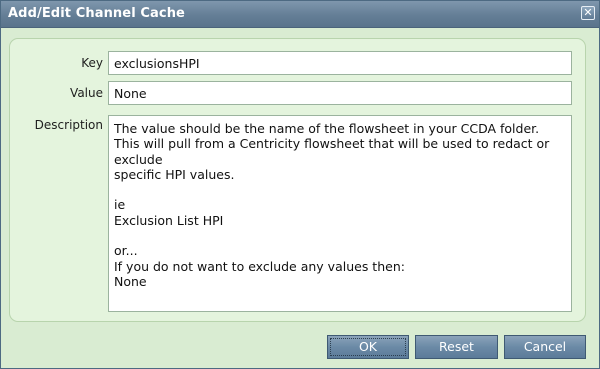 The width and height of the screenshot is (600, 369). Describe the element at coordinates (545, 347) in the screenshot. I see `cancel-button: Cancel` at that location.